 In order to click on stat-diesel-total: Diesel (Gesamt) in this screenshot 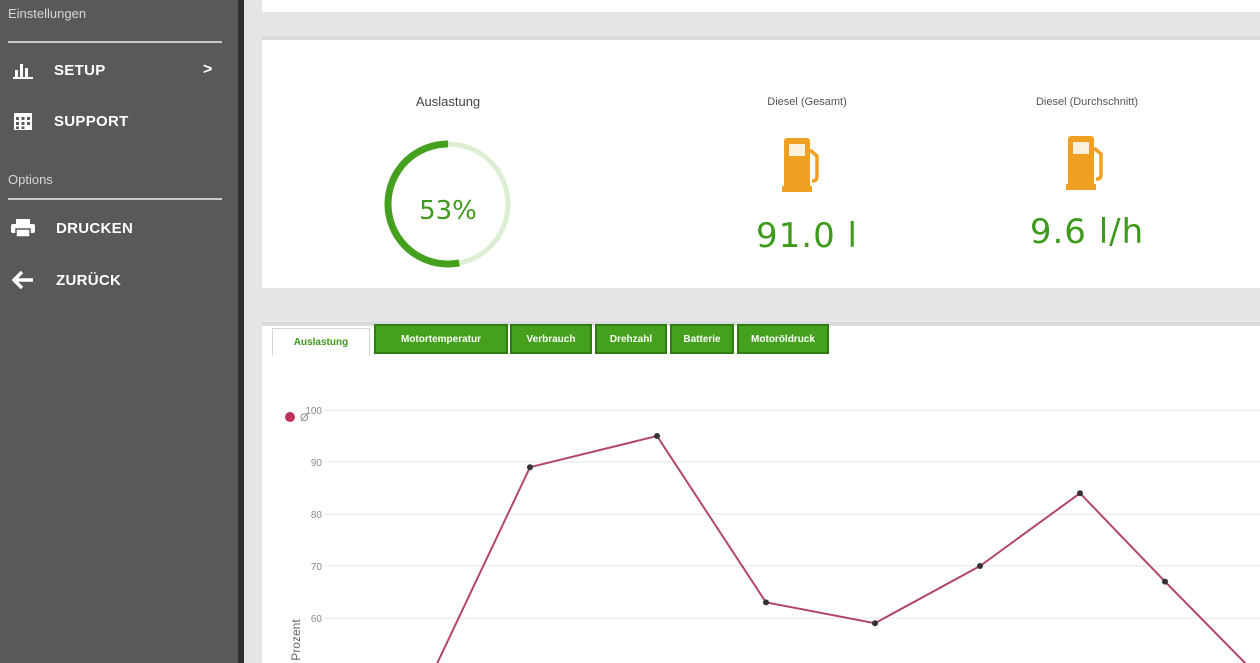, I will do `click(807, 102)`.